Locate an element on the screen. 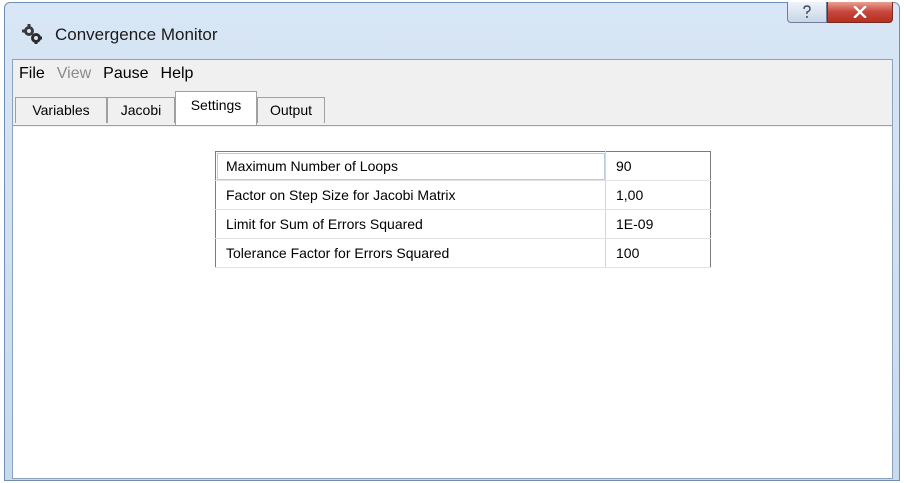  setting-value: 1,00 is located at coordinates (658, 195).